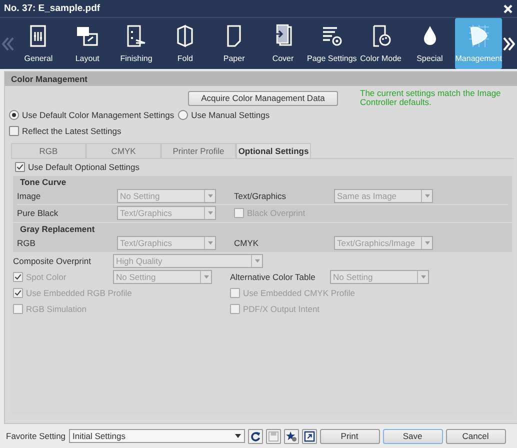  What do you see at coordinates (156, 436) in the screenshot?
I see `favorite-dropdown: Initial Settings` at bounding box center [156, 436].